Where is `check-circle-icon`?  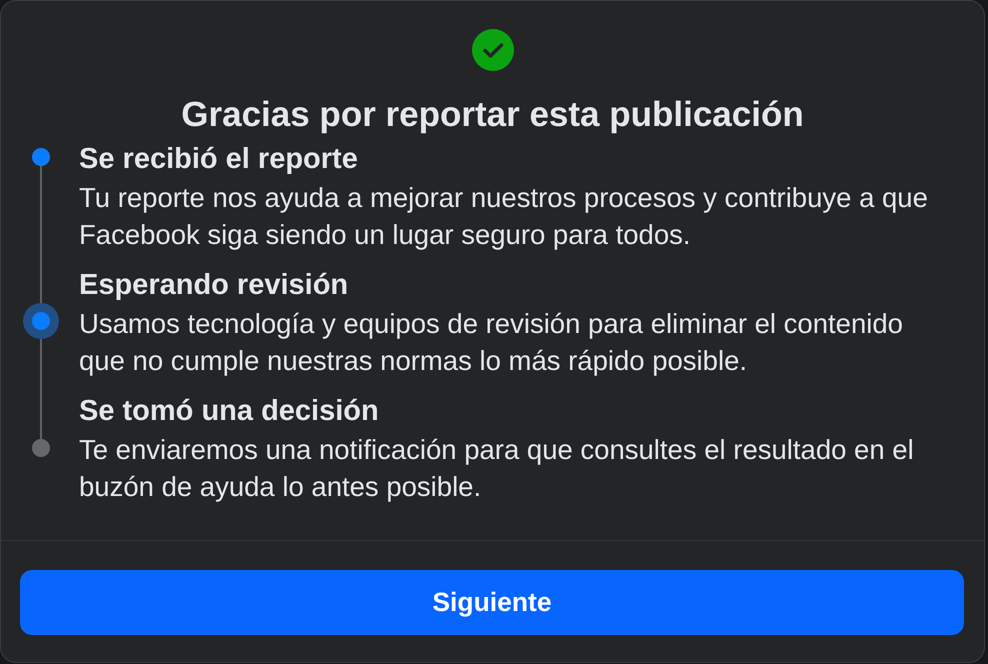 check-circle-icon is located at coordinates (493, 50).